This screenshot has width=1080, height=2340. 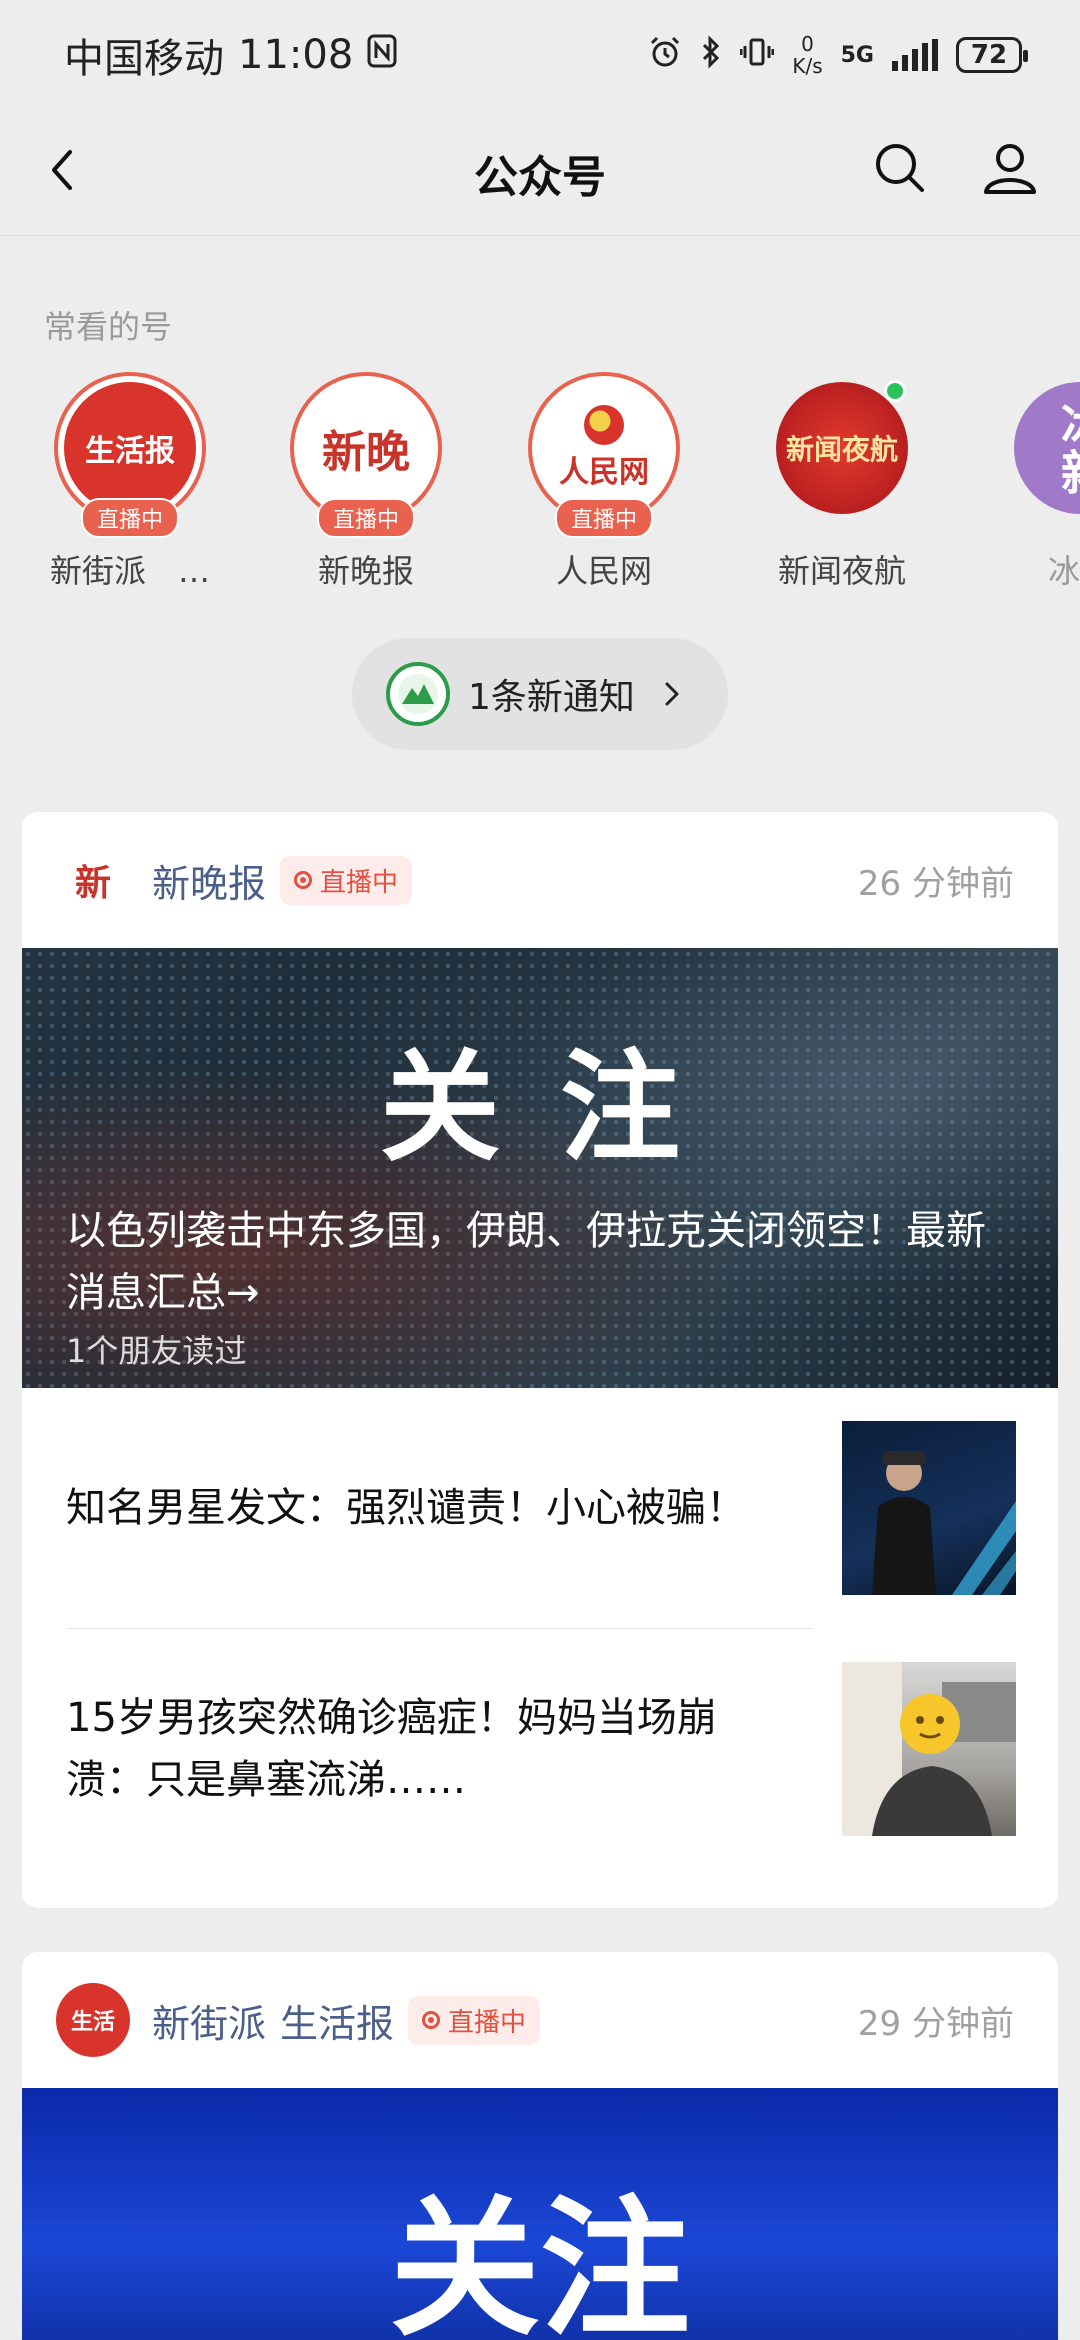 I want to click on notification-pill: 1条新通知, so click(x=540, y=694).